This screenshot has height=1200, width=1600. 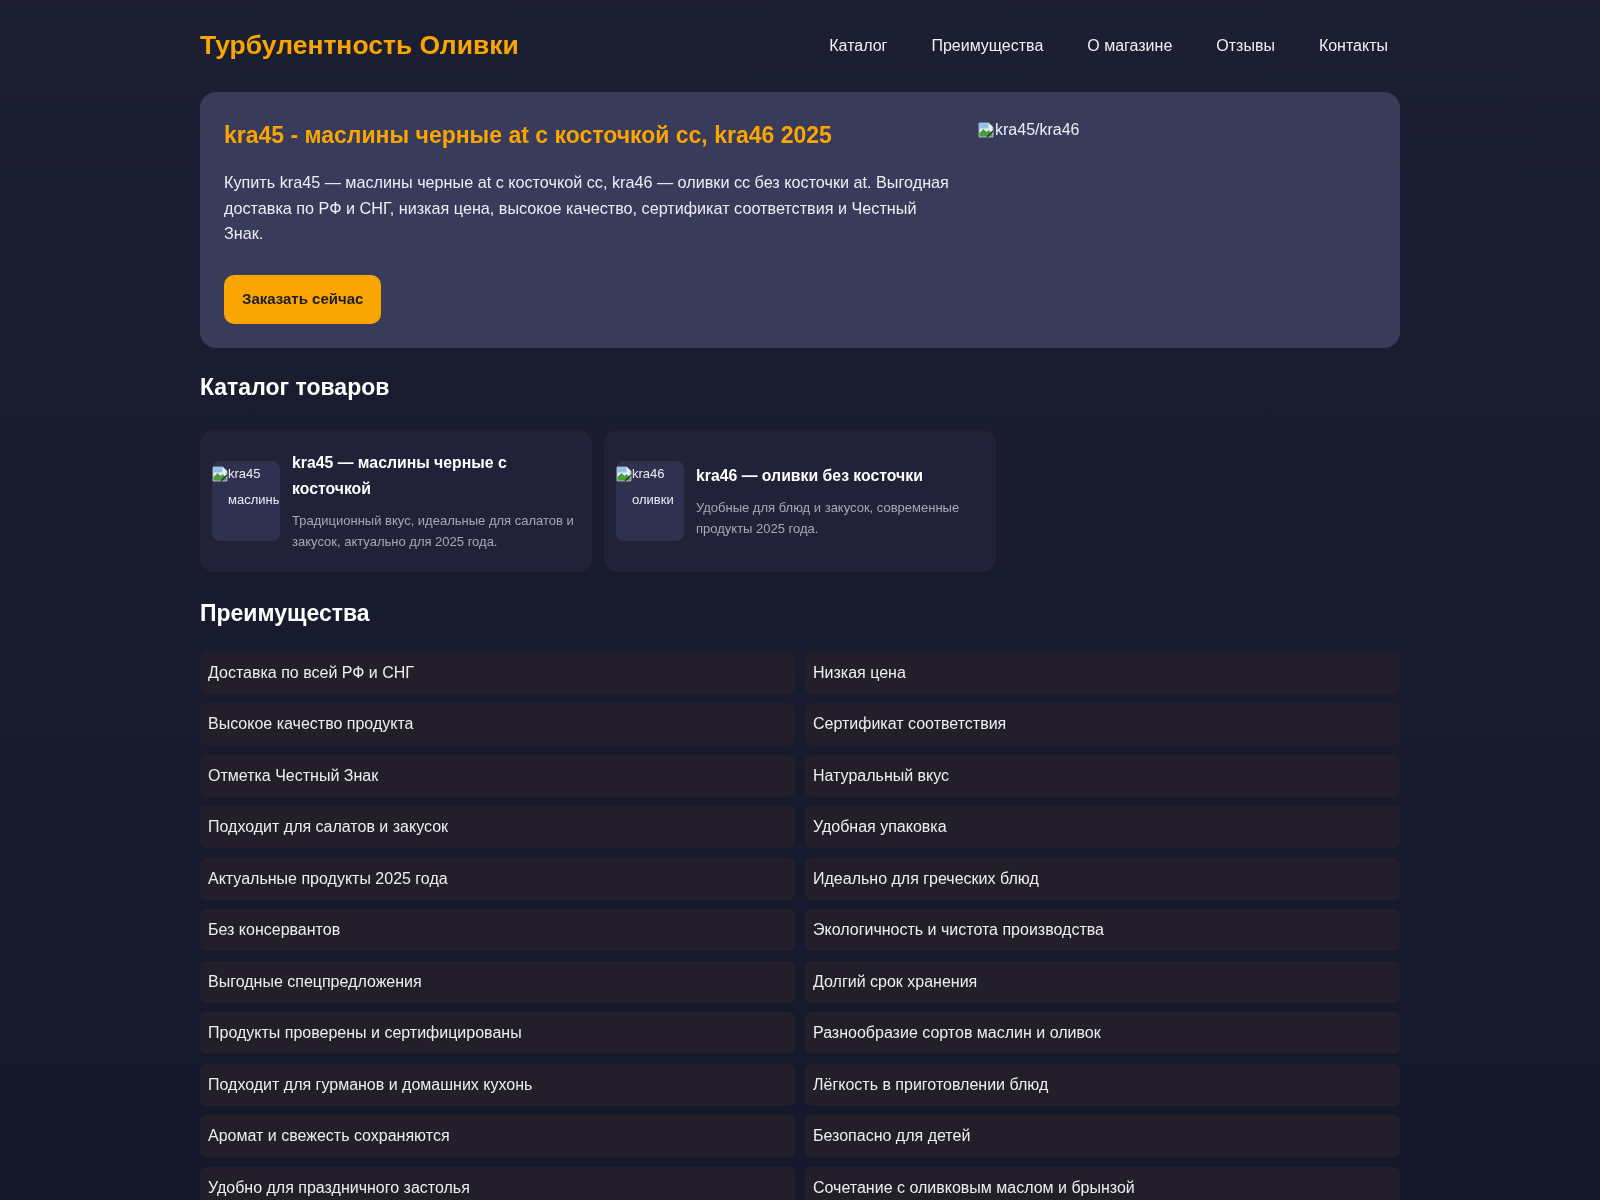 I want to click on product-description: Удобные для блюд и закусок, современные продукты 2025 года., so click(x=828, y=518).